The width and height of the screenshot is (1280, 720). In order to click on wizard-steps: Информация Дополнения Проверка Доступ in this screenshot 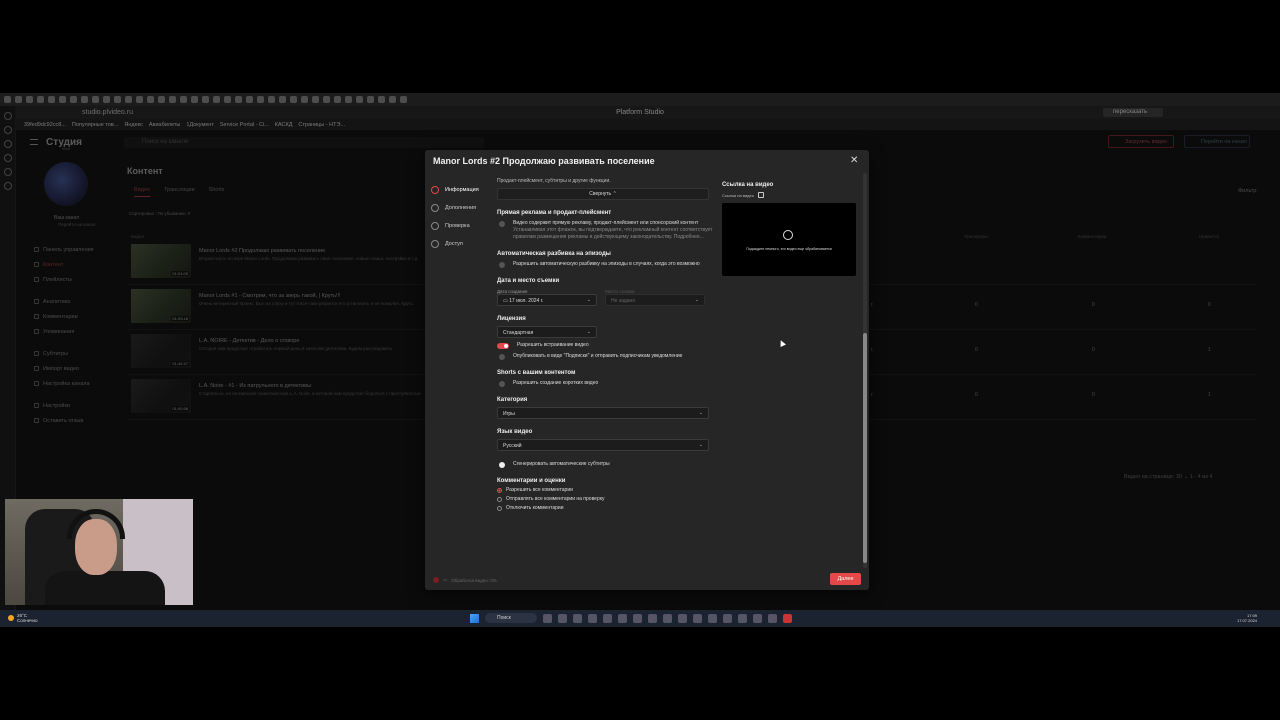, I will do `click(455, 217)`.